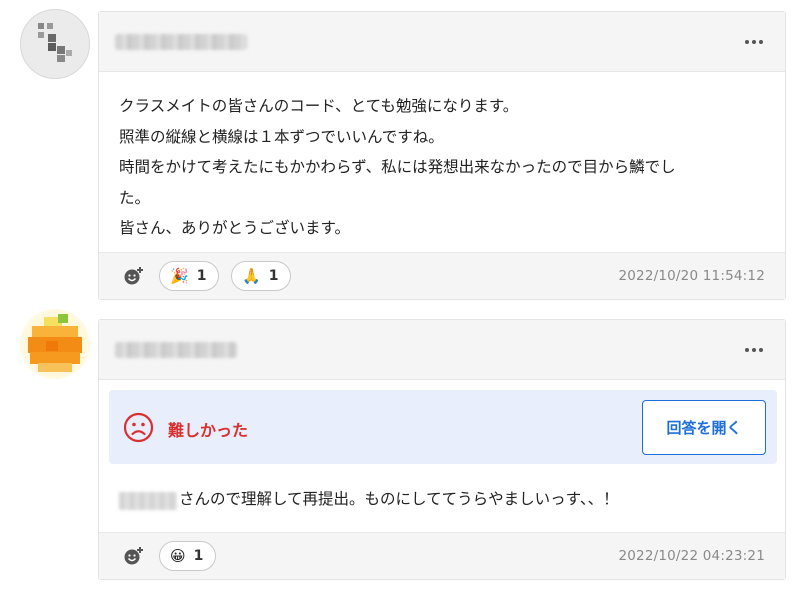  Describe the element at coordinates (691, 556) in the screenshot. I see `comment-timestamp: 2022/10/22 04:23:21` at that location.